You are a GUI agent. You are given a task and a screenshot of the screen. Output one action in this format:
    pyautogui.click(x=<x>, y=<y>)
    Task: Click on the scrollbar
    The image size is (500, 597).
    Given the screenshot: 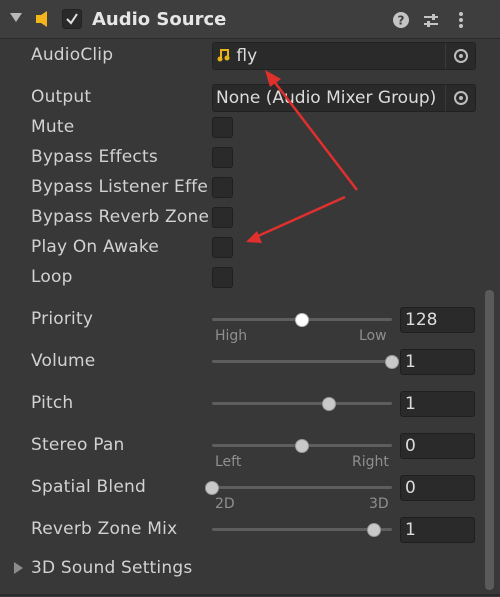 What is the action you would take?
    pyautogui.click(x=489, y=440)
    